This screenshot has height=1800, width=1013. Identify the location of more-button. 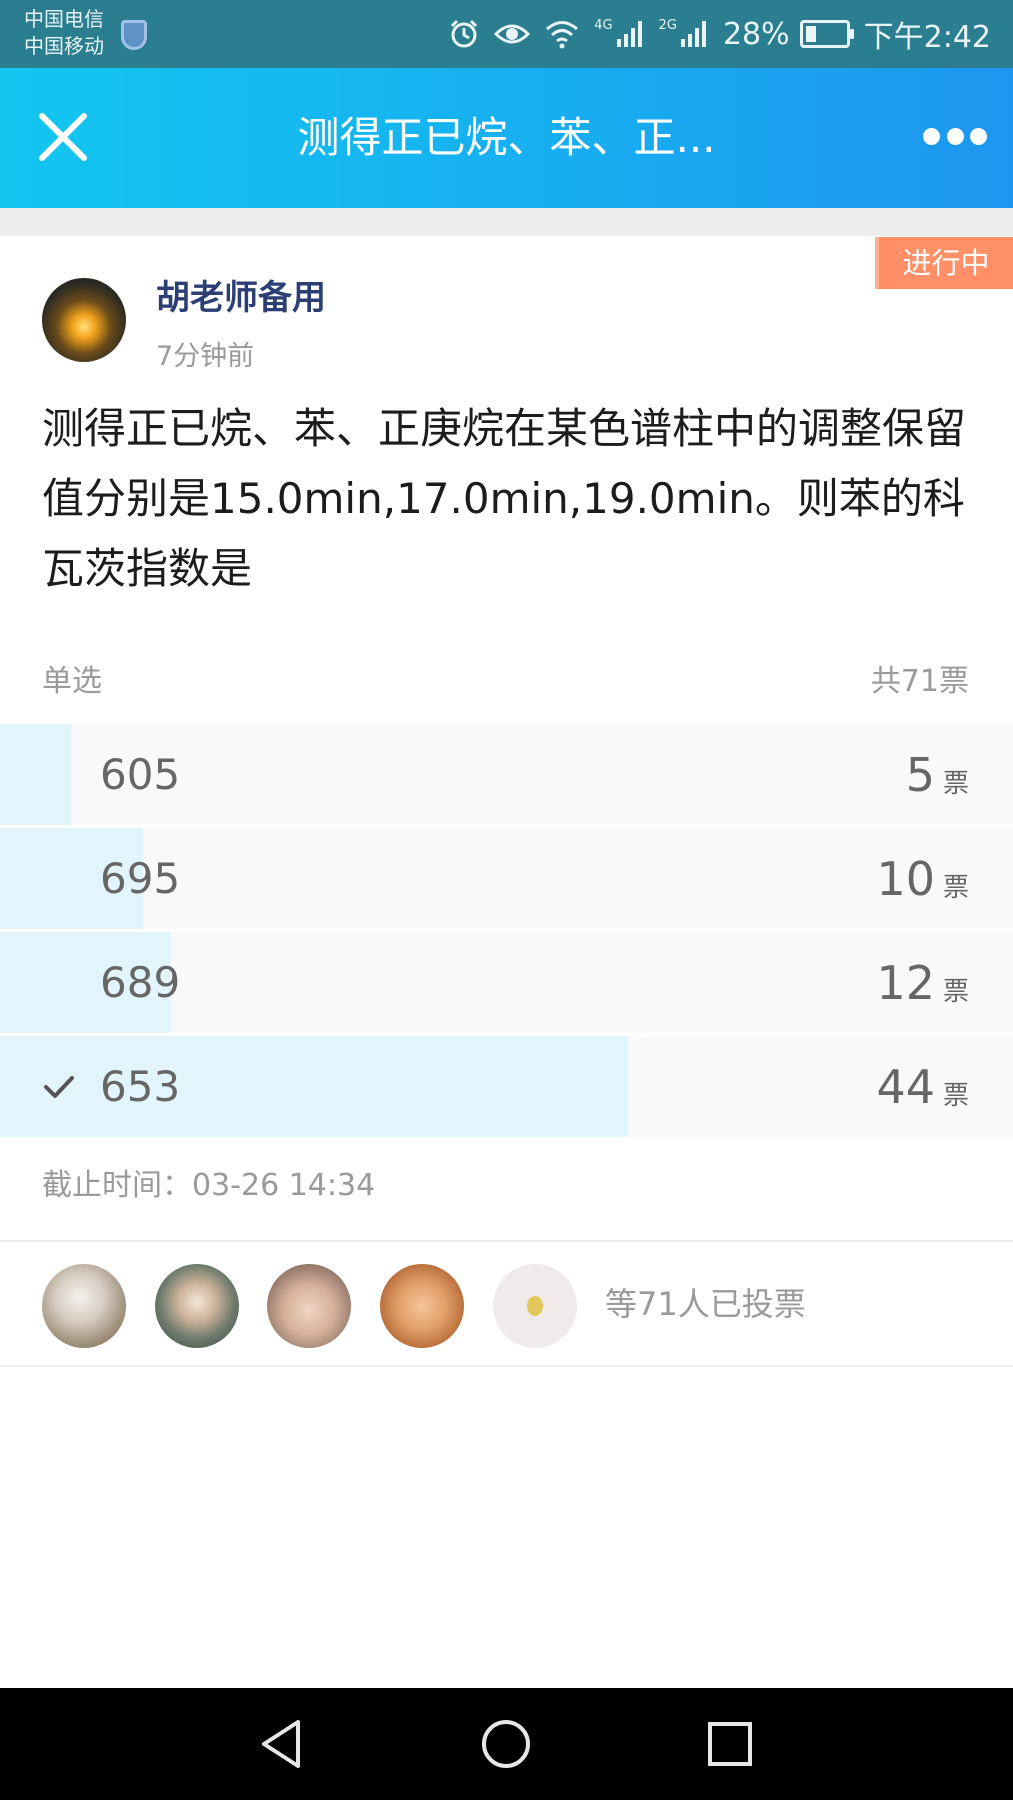
(955, 136).